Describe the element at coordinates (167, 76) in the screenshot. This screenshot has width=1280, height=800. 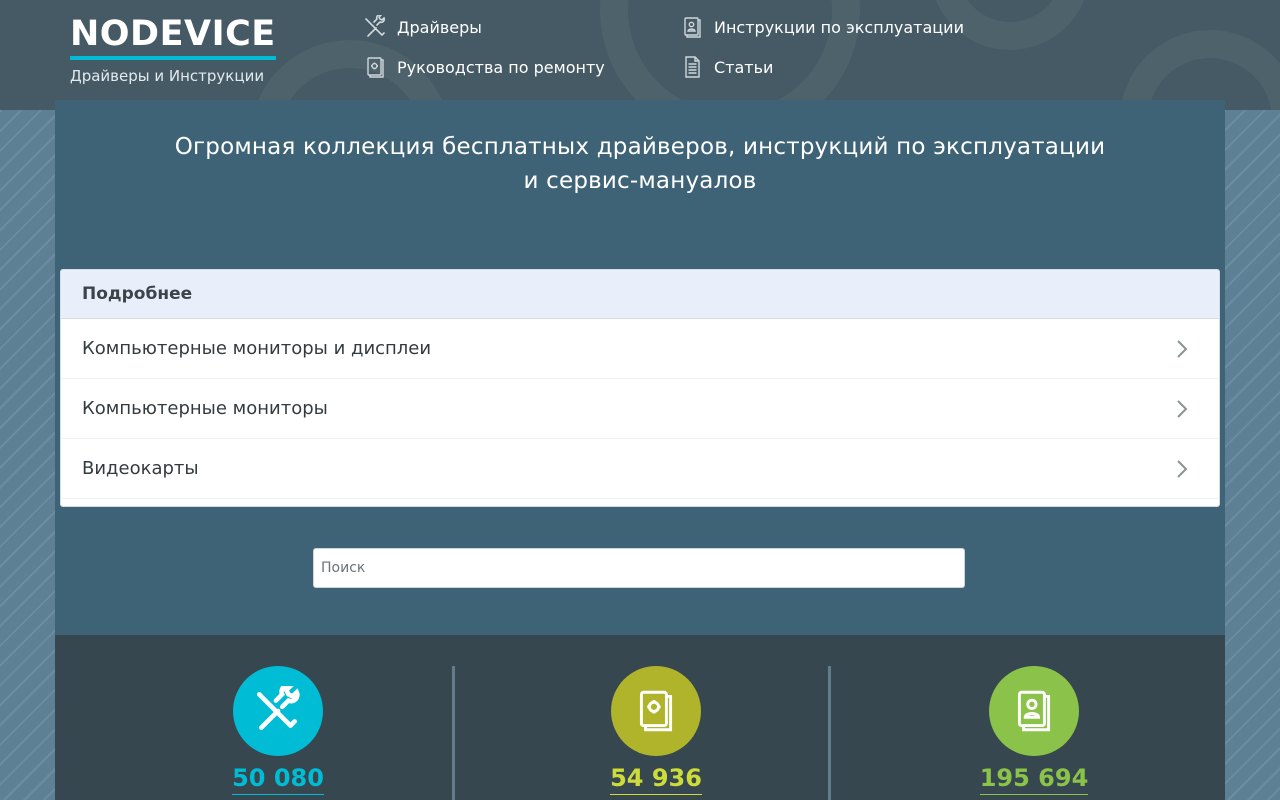
I see `site-subtitle: Драйверы и Инструкции` at that location.